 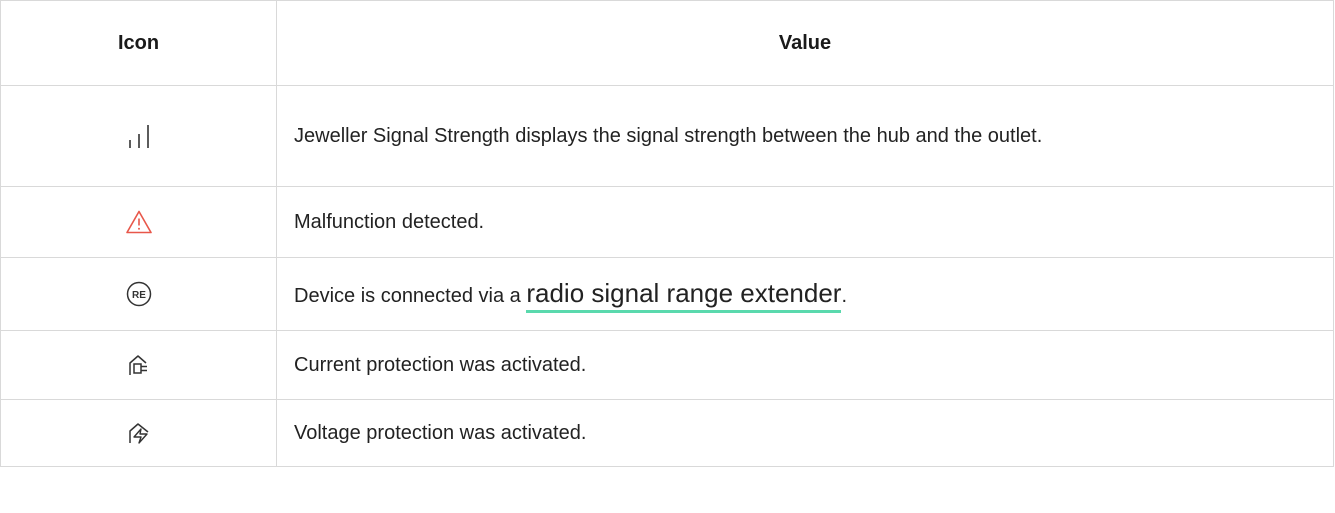 What do you see at coordinates (805, 433) in the screenshot?
I see `value-cell: Voltage protection was activated.` at bounding box center [805, 433].